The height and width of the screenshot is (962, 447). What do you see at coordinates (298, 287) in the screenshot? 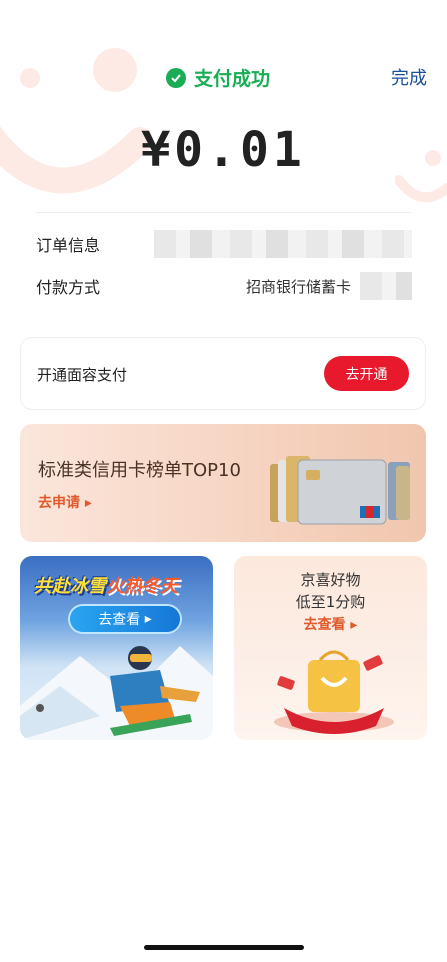
I see `payment-method-value: 招商银行储蓄卡` at bounding box center [298, 287].